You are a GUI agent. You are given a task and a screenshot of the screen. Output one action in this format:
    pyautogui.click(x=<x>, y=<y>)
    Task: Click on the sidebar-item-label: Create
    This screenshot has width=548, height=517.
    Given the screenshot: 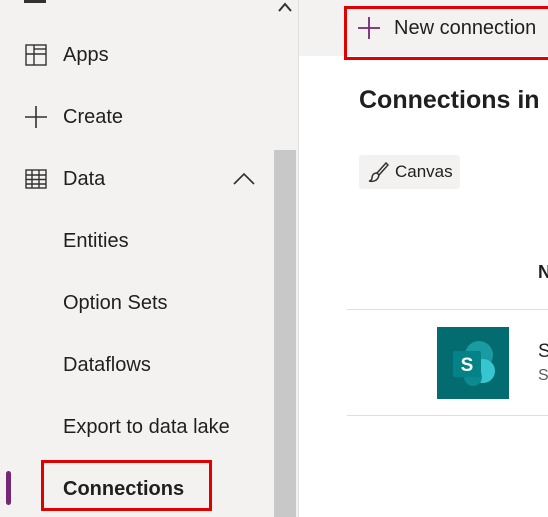 What is the action you would take?
    pyautogui.click(x=93, y=116)
    